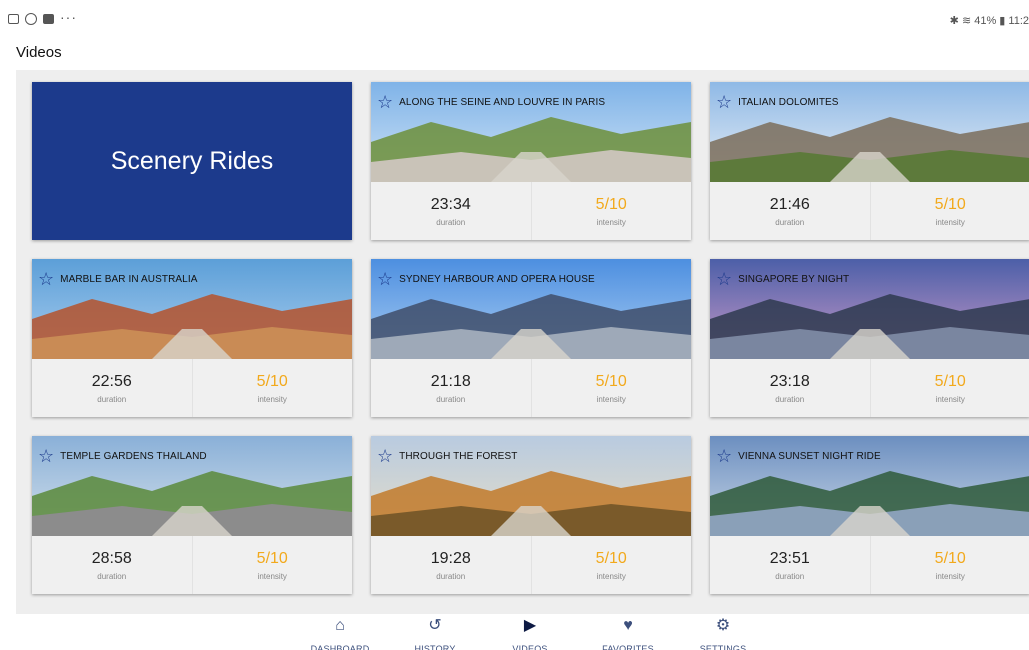 This screenshot has width=1029, height=650. I want to click on duration-value: 21:46, so click(789, 204).